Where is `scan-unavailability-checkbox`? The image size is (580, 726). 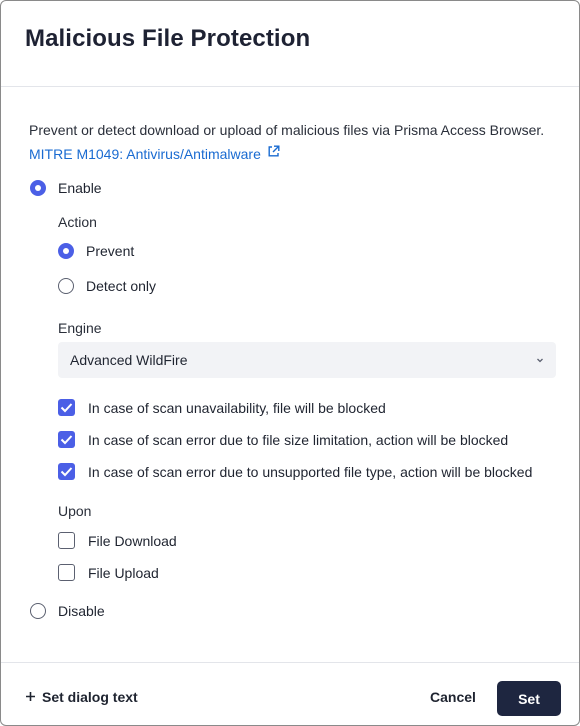
scan-unavailability-checkbox is located at coordinates (66, 407).